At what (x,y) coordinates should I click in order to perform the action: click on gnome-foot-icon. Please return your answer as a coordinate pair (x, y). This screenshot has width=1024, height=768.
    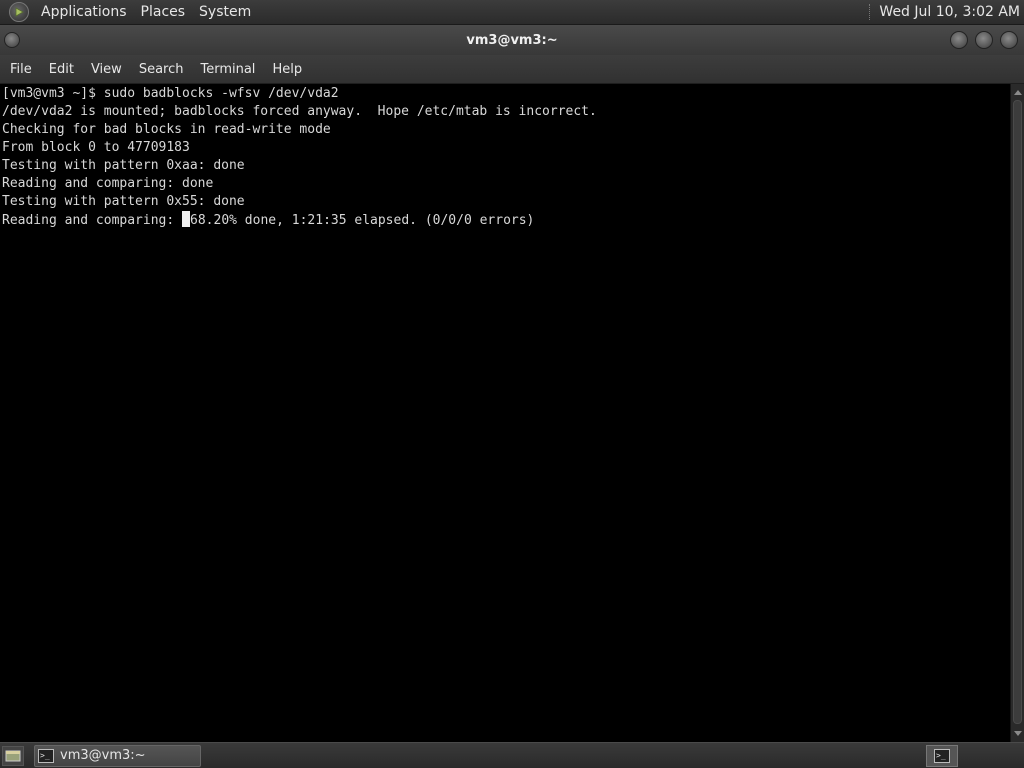
    Looking at the image, I should click on (19, 12).